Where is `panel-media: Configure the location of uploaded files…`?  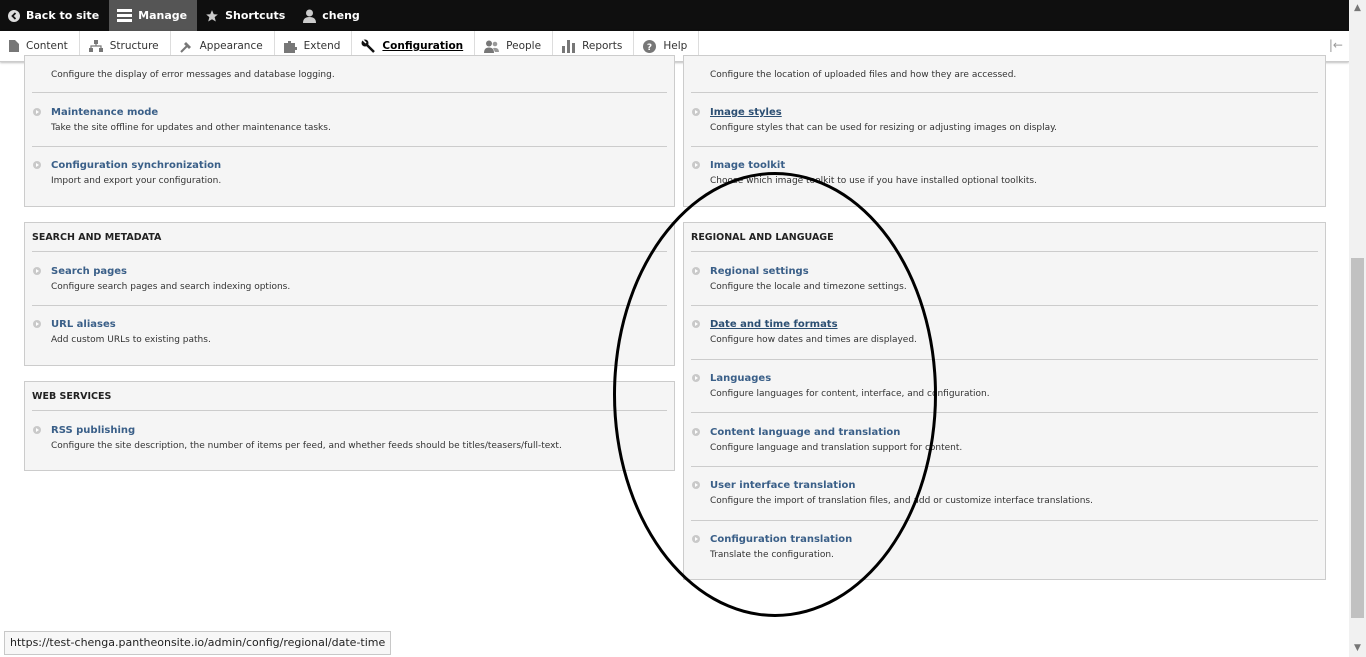
panel-media: Configure the location of uploaded files… is located at coordinates (1004, 131).